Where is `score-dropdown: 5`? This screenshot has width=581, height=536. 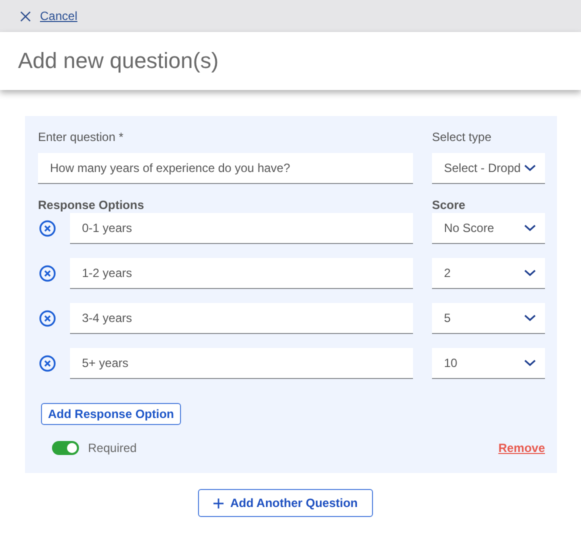 score-dropdown: 5 is located at coordinates (488, 318).